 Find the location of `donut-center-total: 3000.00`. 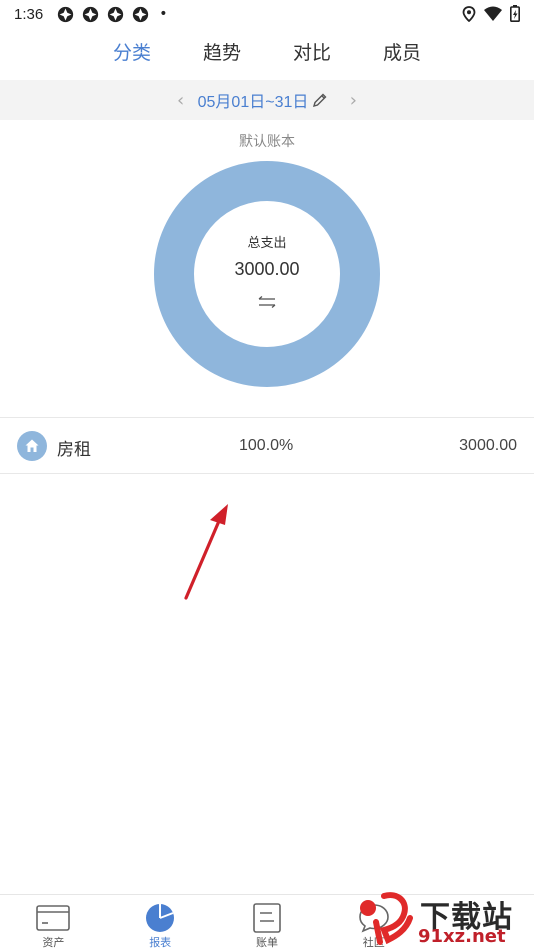

donut-center-total: 3000.00 is located at coordinates (267, 269).